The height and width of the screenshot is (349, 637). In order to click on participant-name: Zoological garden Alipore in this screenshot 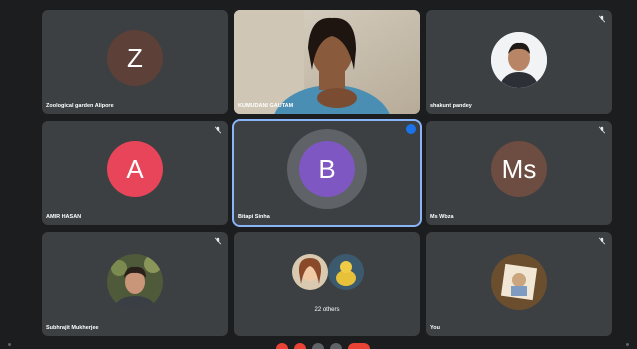, I will do `click(80, 106)`.